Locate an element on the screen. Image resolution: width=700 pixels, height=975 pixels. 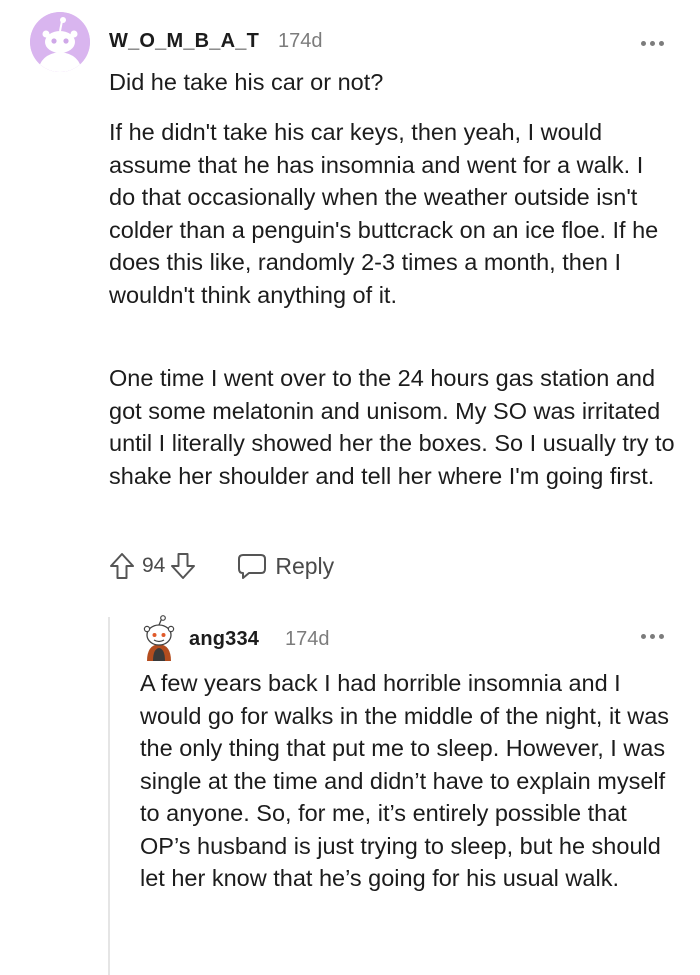
more-options-button is located at coordinates (655, 43).